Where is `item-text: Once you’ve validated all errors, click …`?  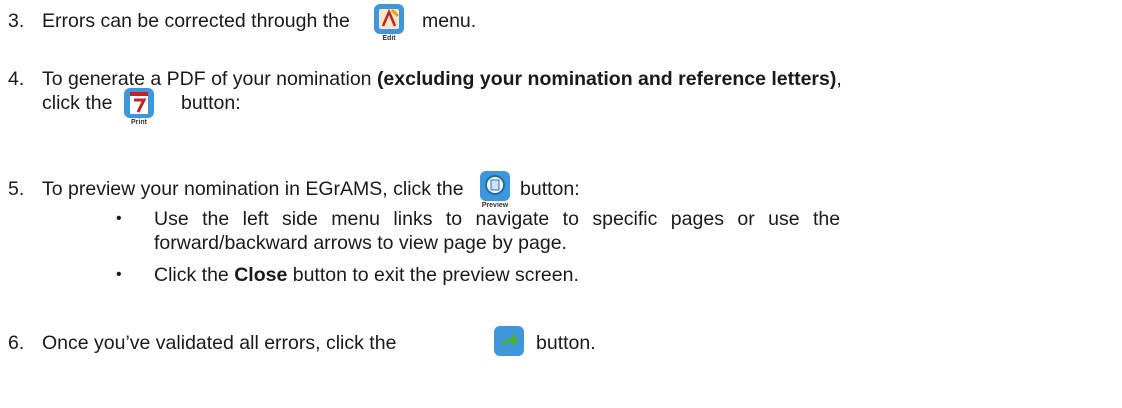 item-text: Once you’ve validated all errors, click … is located at coordinates (219, 343).